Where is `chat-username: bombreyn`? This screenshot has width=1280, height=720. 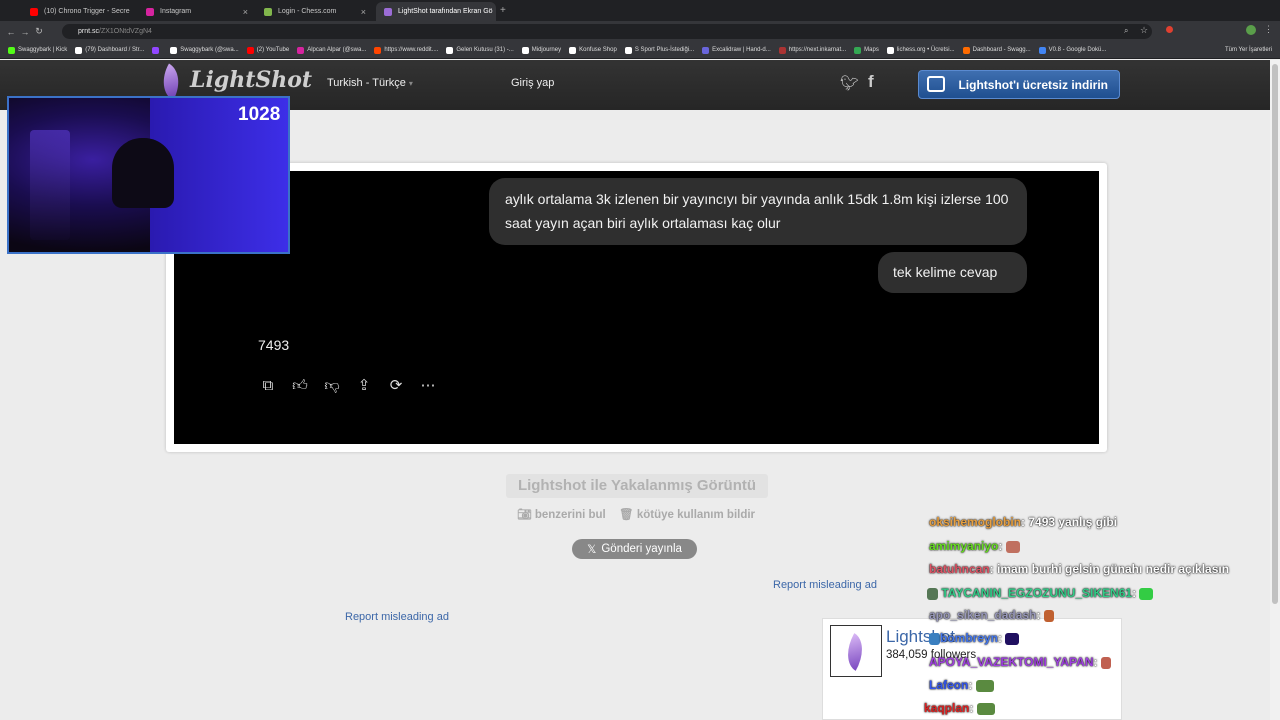
chat-username: bombreyn is located at coordinates (969, 638).